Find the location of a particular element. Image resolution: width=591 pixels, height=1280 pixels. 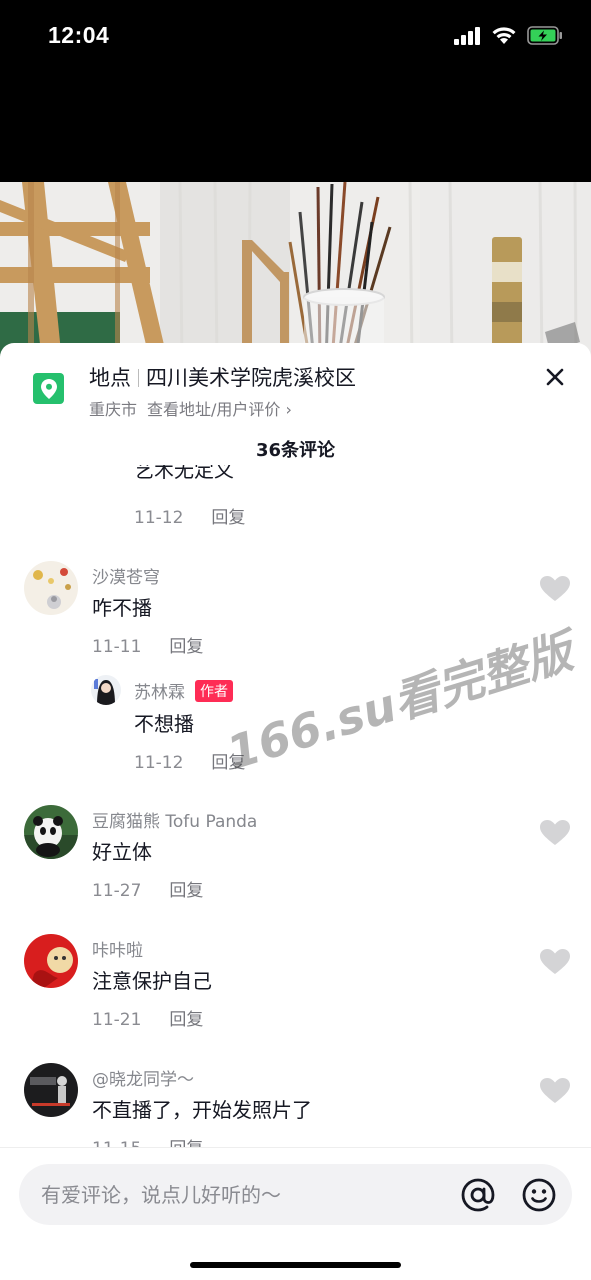

status-time: 12:04 is located at coordinates (79, 35).